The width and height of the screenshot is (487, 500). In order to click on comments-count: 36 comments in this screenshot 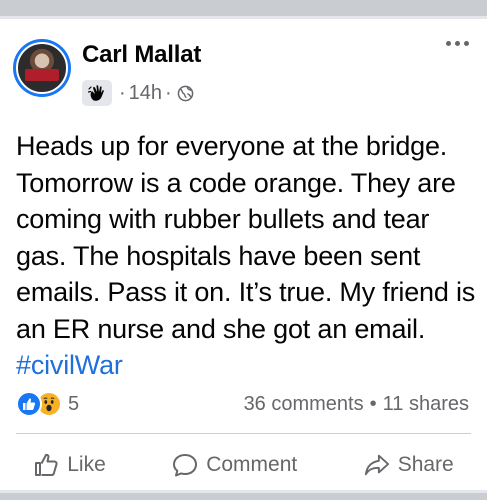, I will do `click(304, 404)`.